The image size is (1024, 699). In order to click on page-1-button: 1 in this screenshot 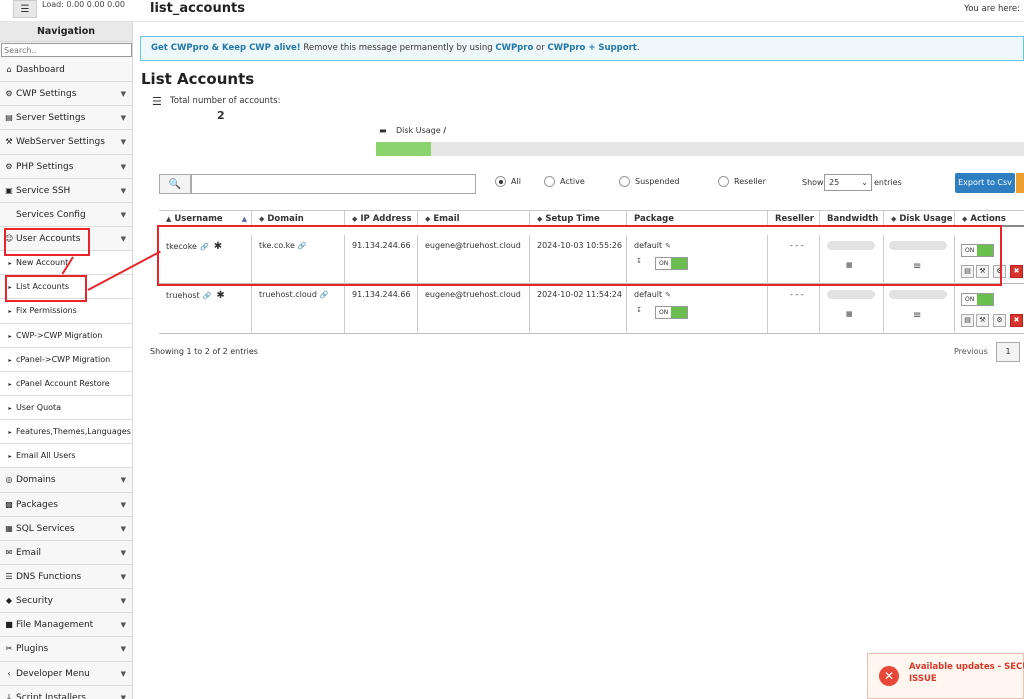, I will do `click(1008, 352)`.